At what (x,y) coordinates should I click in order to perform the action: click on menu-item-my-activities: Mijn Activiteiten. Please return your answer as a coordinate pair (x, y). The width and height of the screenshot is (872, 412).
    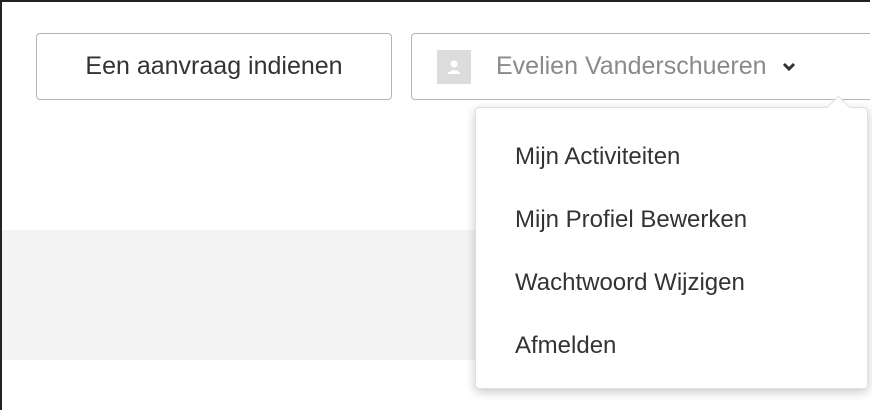
    Looking at the image, I should click on (671, 156).